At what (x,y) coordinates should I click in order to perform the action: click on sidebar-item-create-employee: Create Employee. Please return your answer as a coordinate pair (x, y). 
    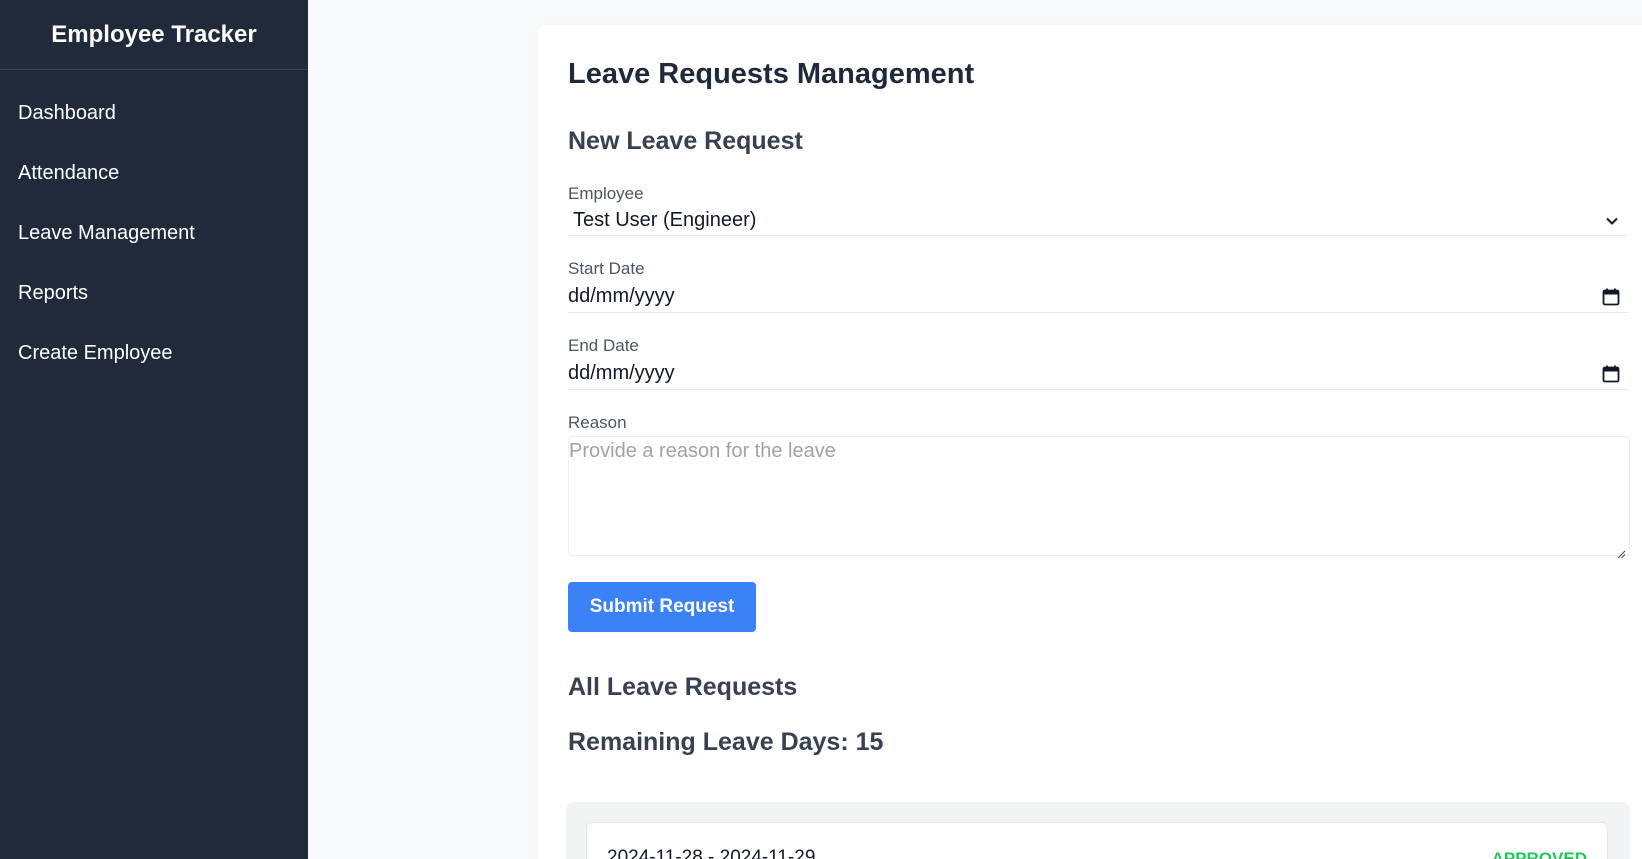
    Looking at the image, I should click on (154, 353).